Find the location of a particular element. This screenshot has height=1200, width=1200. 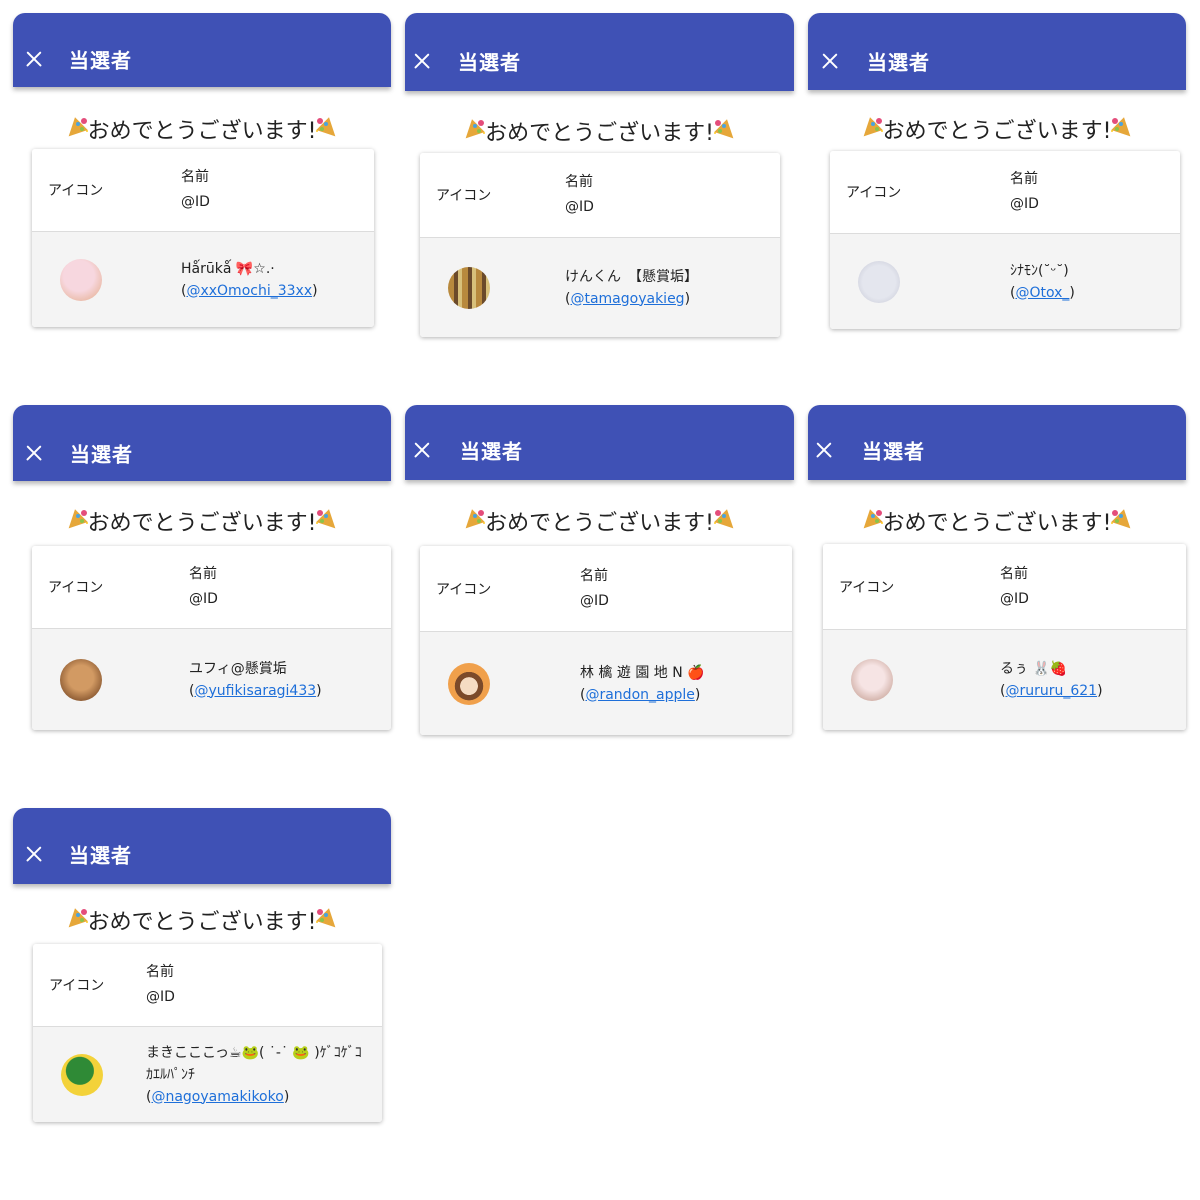

winner-table: アイコン 名前 @ID けんくん 【懸賞垢】 (@tamagoyakieg) is located at coordinates (600, 245).